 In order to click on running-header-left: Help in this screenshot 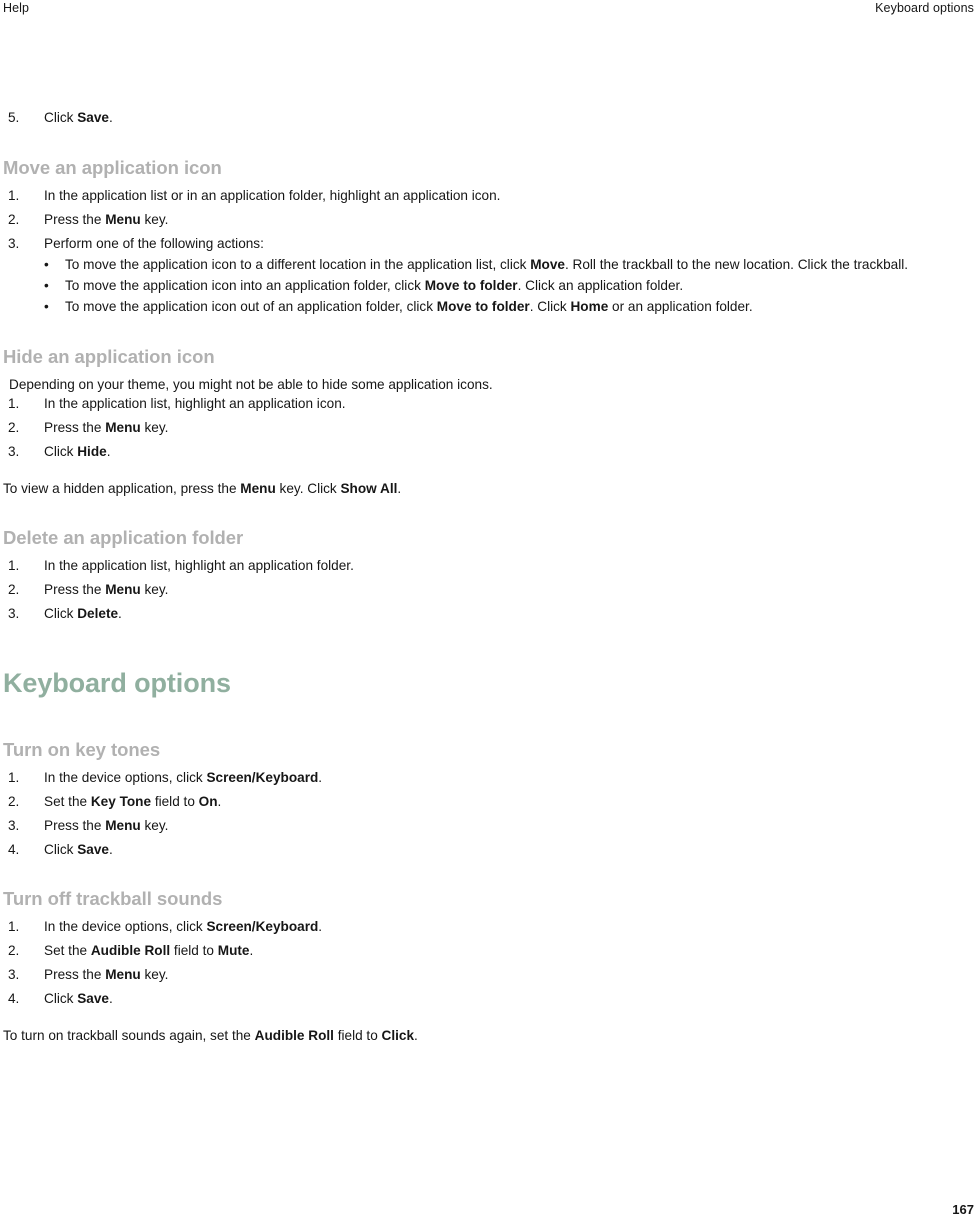, I will do `click(16, 8)`.